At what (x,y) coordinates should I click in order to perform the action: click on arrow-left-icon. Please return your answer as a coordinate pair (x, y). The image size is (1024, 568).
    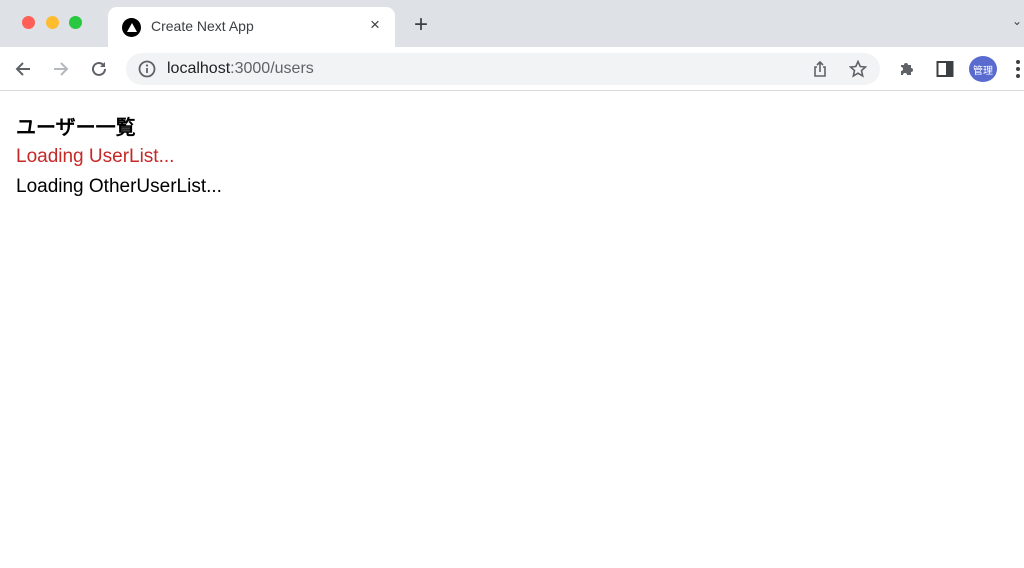
    Looking at the image, I should click on (22, 69).